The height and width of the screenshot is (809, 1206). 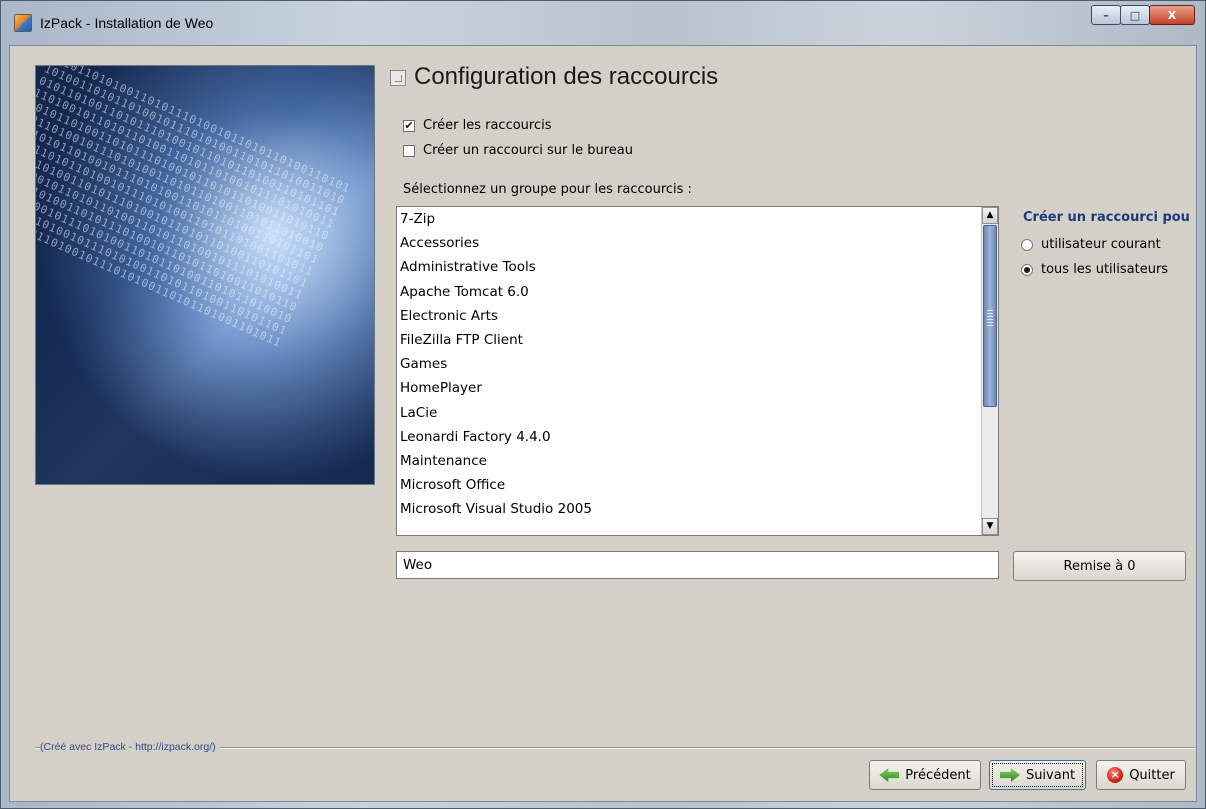 I want to click on group-name-field: Weo, so click(x=697, y=565).